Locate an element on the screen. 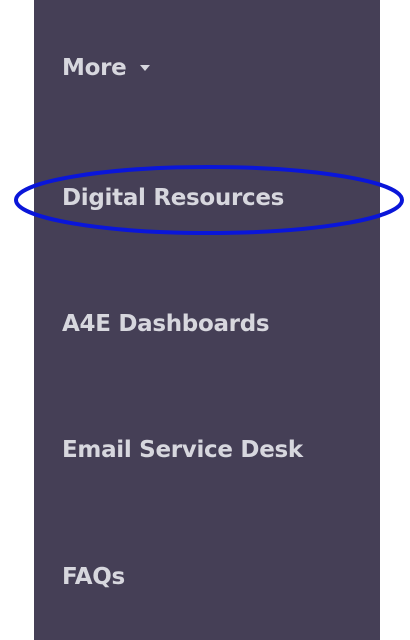 The width and height of the screenshot is (410, 640). menu-item-email-service-desk: Email Service Desk is located at coordinates (182, 450).